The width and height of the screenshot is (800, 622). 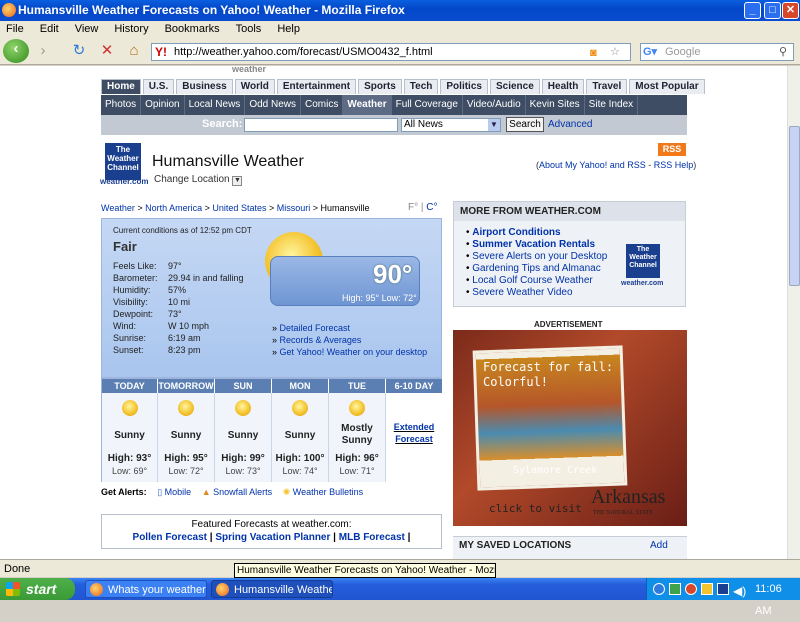 What do you see at coordinates (118, 208) in the screenshot?
I see `crumb-weather: Weather` at bounding box center [118, 208].